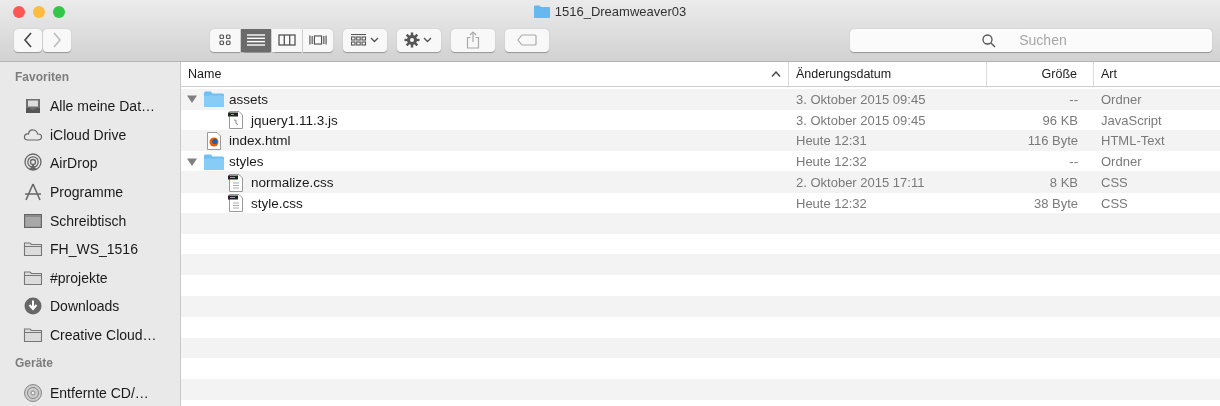  I want to click on sidebar-heading: Geräte, so click(34, 364).